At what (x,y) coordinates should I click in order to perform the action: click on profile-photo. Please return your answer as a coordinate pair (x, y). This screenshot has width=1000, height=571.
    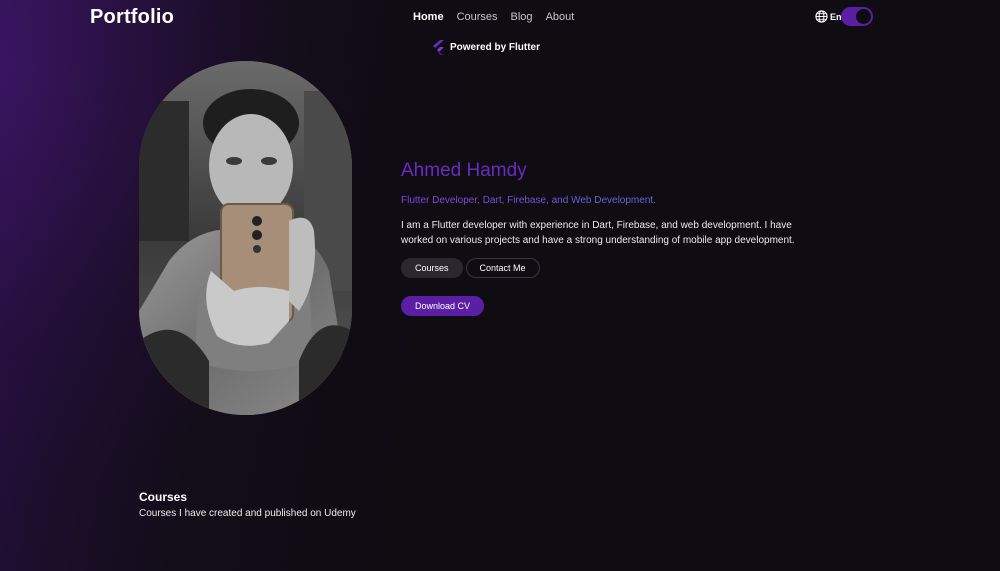
    Looking at the image, I should click on (245, 238).